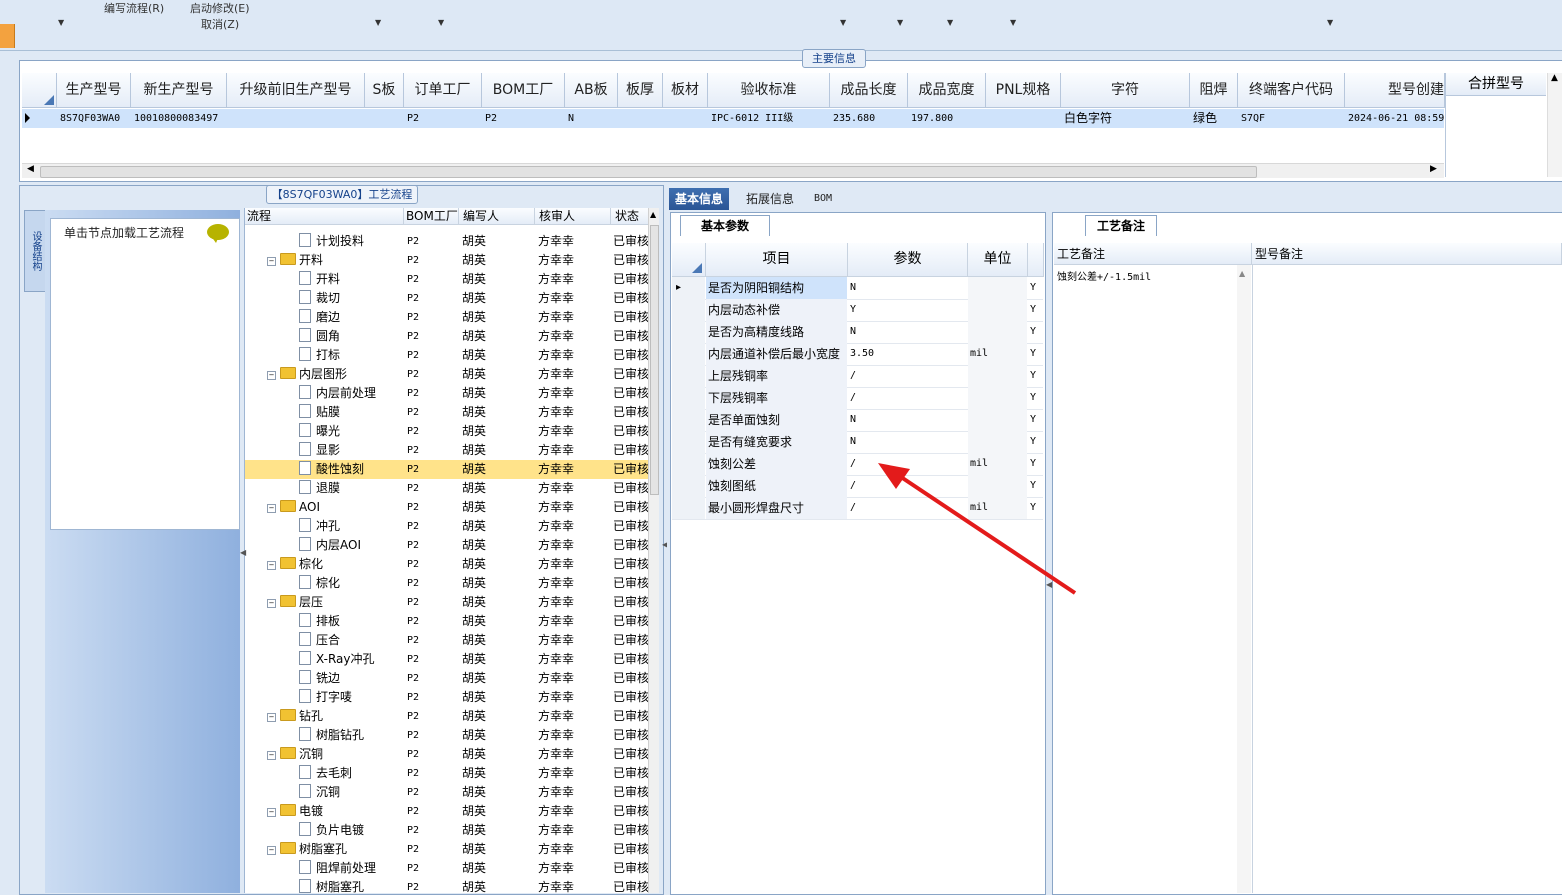  I want to click on column-header: 生产型号, so click(94, 90).